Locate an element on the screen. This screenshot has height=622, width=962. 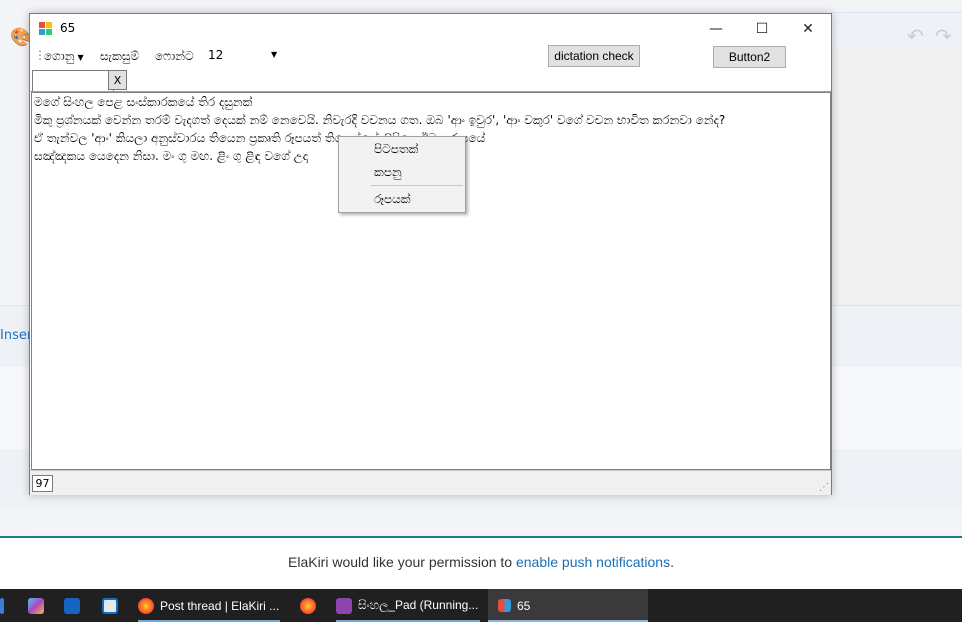
font-size-combobox: 12 is located at coordinates (243, 56).